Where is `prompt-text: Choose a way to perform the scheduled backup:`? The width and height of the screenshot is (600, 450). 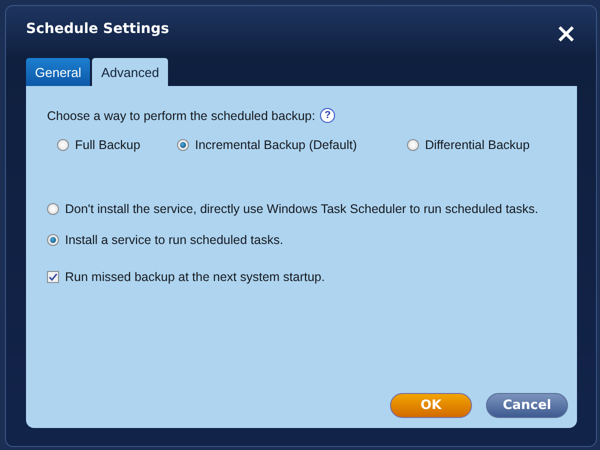 prompt-text: Choose a way to perform the scheduled backup: is located at coordinates (181, 115).